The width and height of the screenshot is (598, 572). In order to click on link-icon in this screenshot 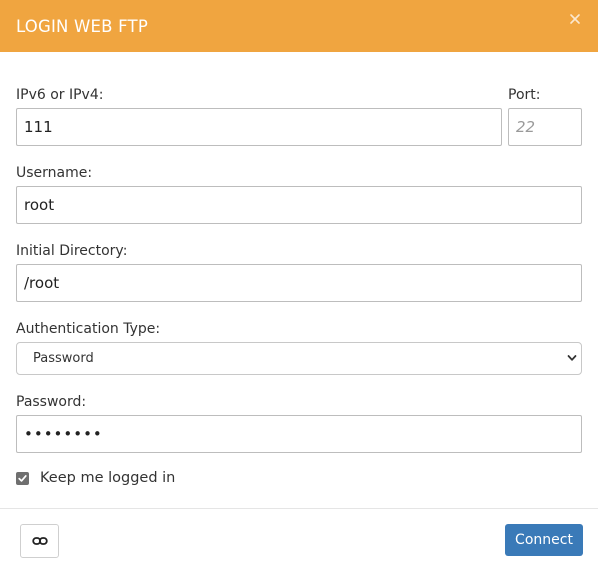, I will do `click(39, 541)`.